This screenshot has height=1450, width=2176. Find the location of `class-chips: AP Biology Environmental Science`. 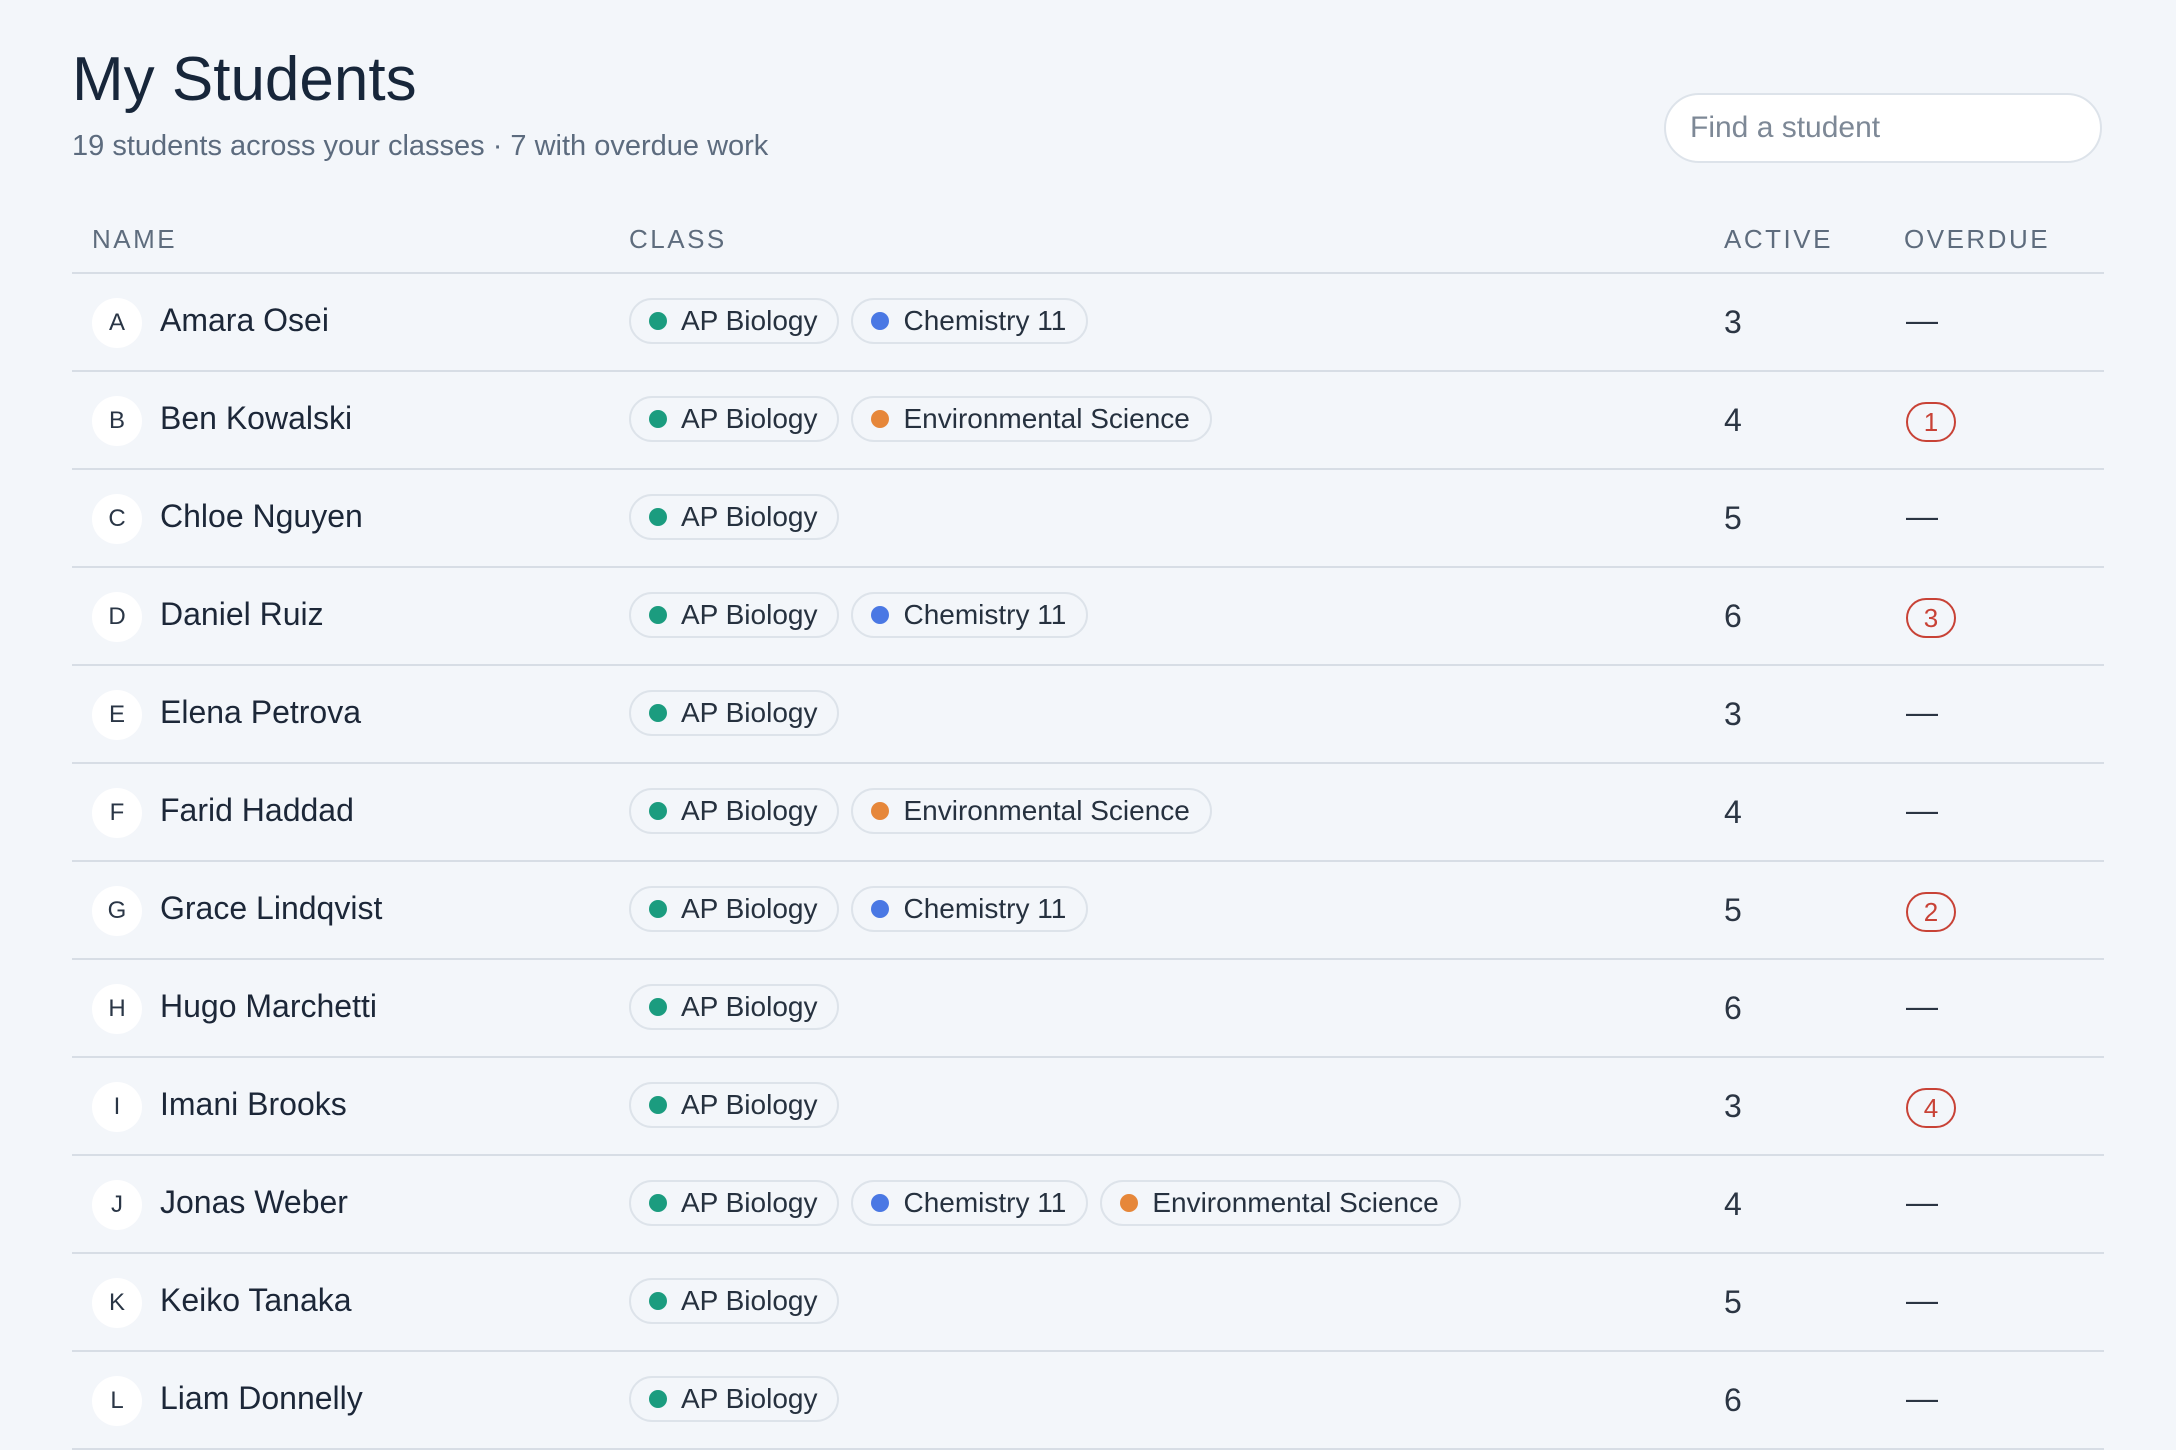

class-chips: AP Biology Environmental Science is located at coordinates (920, 811).